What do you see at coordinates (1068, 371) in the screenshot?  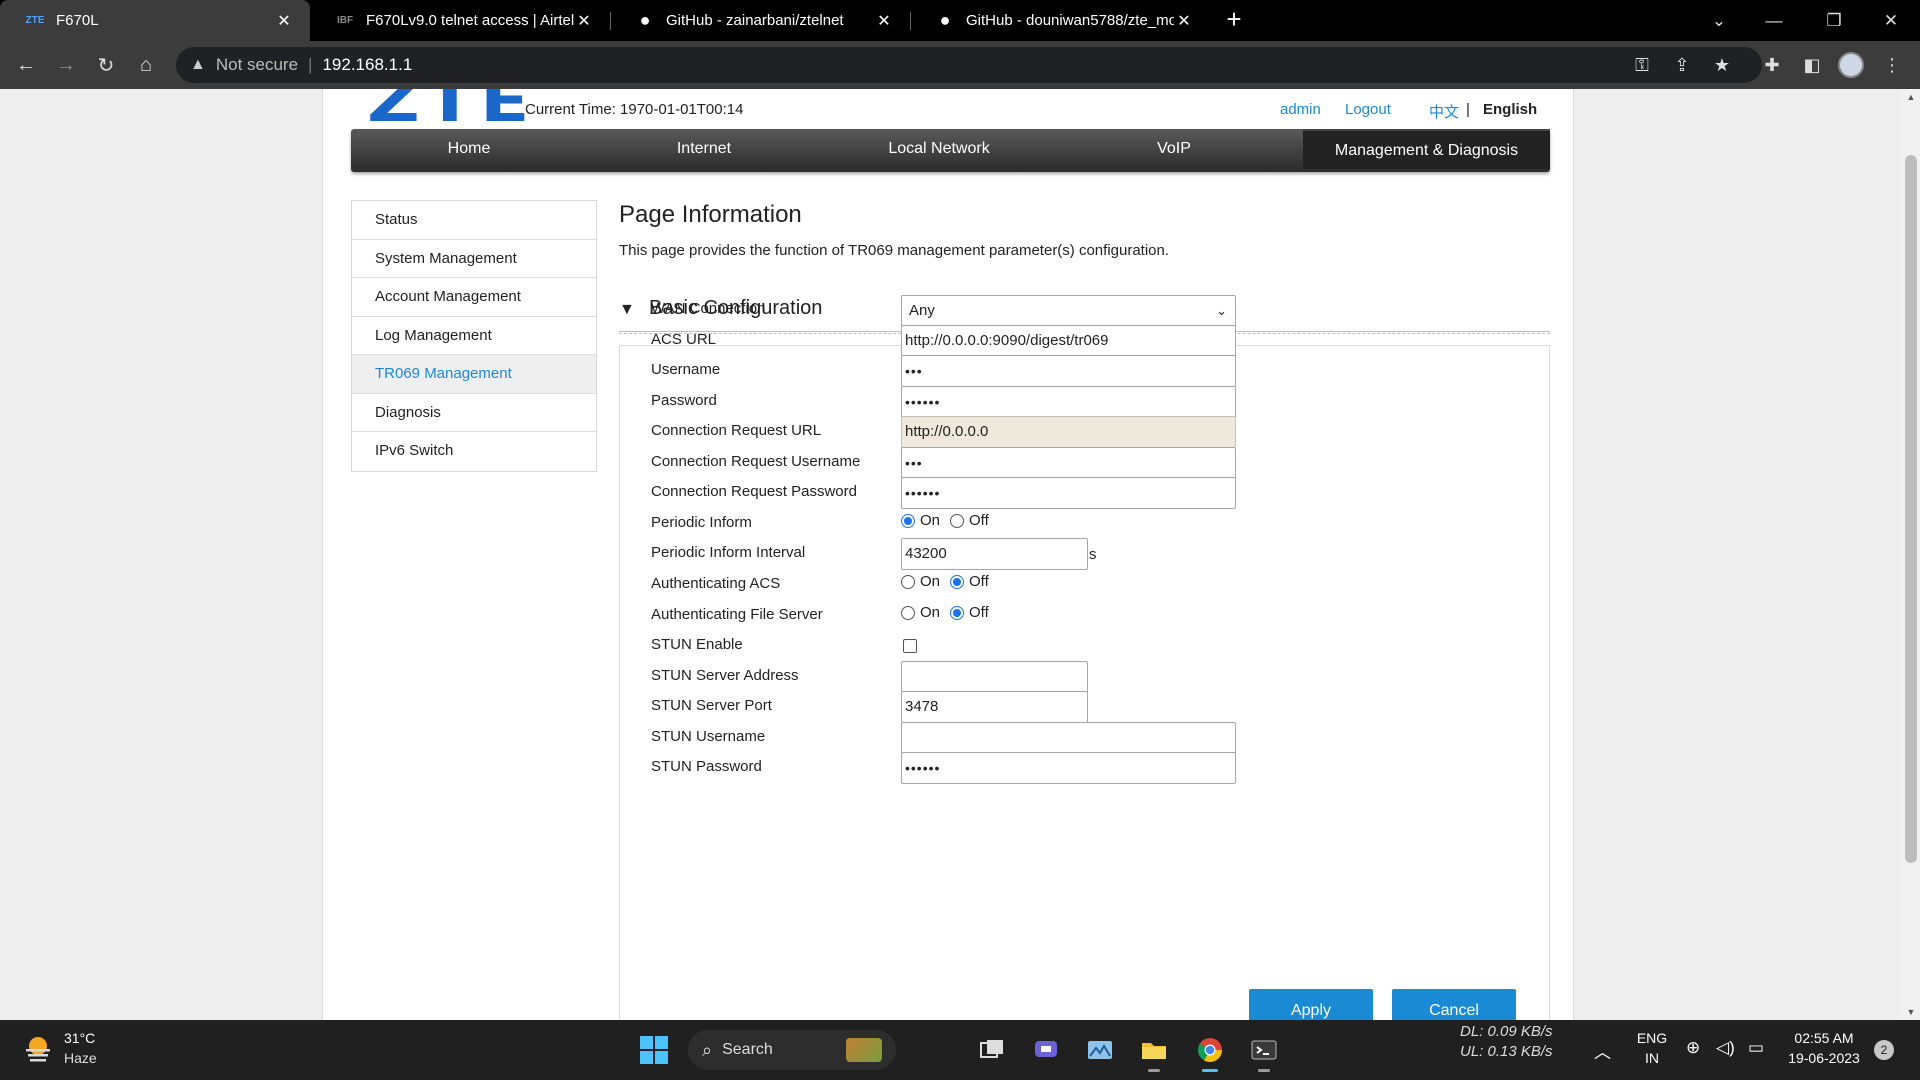 I see `username-input: •••` at bounding box center [1068, 371].